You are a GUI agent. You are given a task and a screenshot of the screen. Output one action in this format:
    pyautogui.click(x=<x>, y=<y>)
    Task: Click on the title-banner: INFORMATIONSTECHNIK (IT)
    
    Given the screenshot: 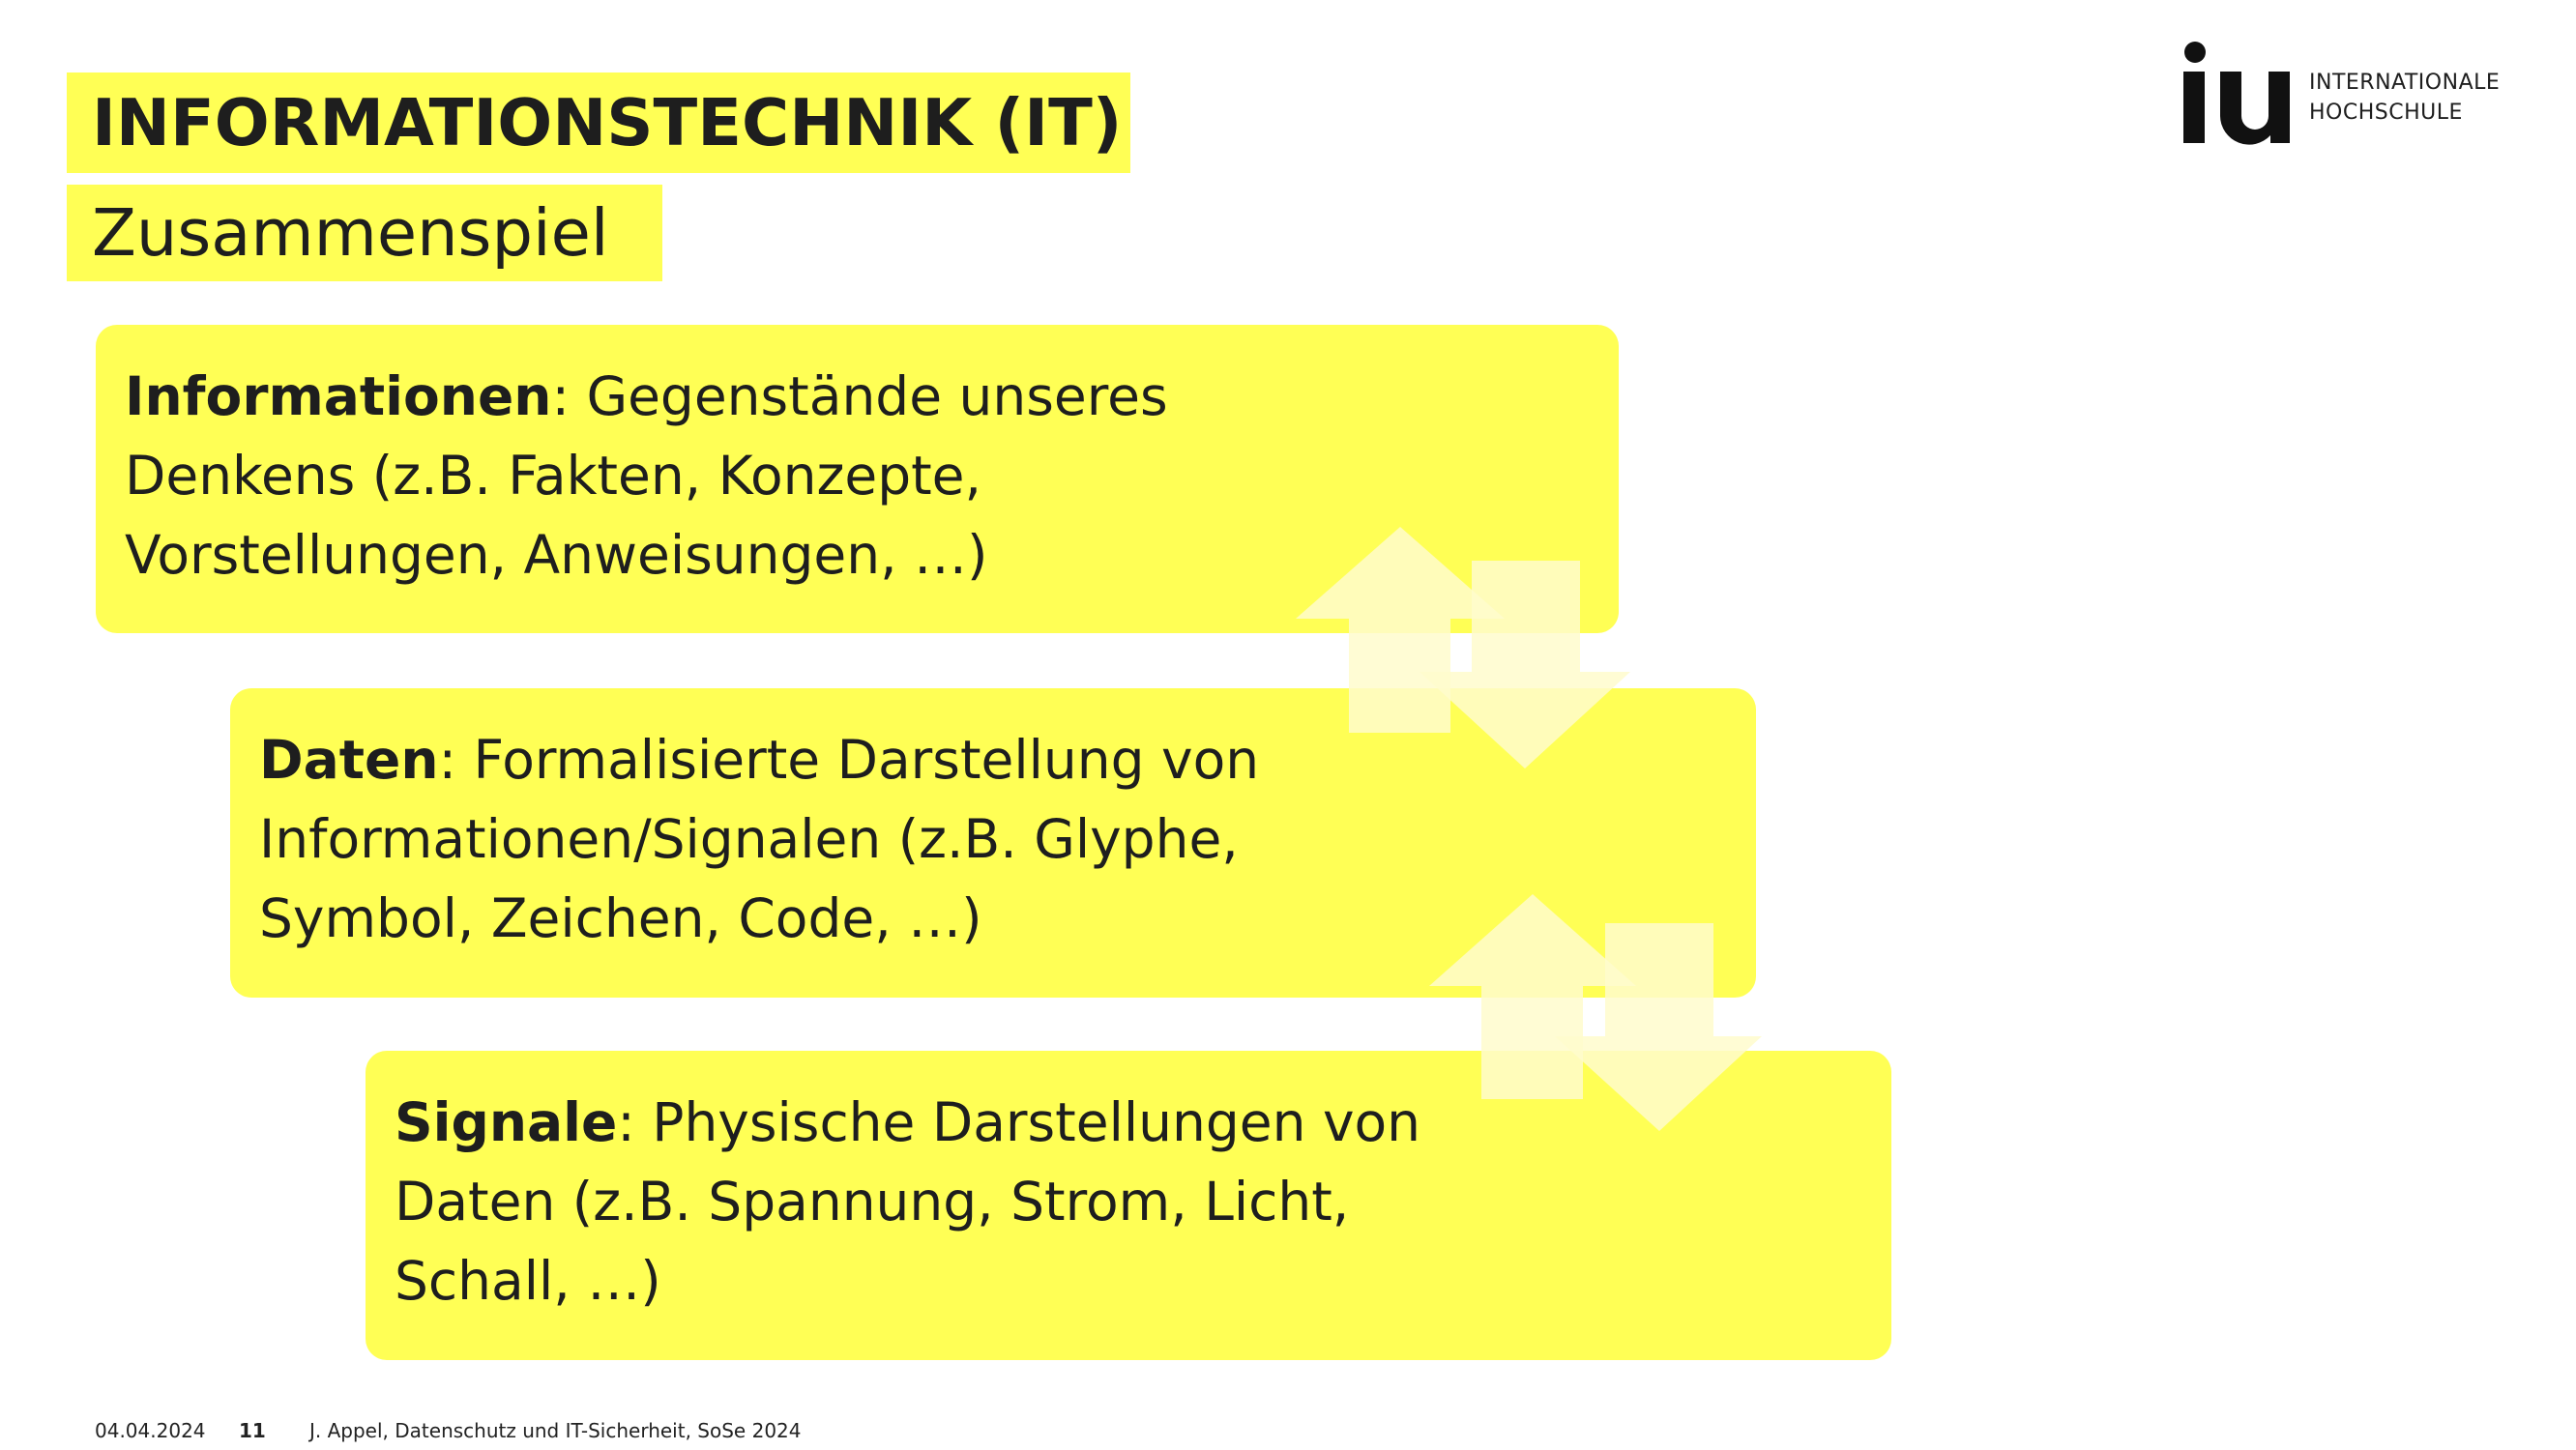 What is the action you would take?
    pyautogui.click(x=598, y=123)
    